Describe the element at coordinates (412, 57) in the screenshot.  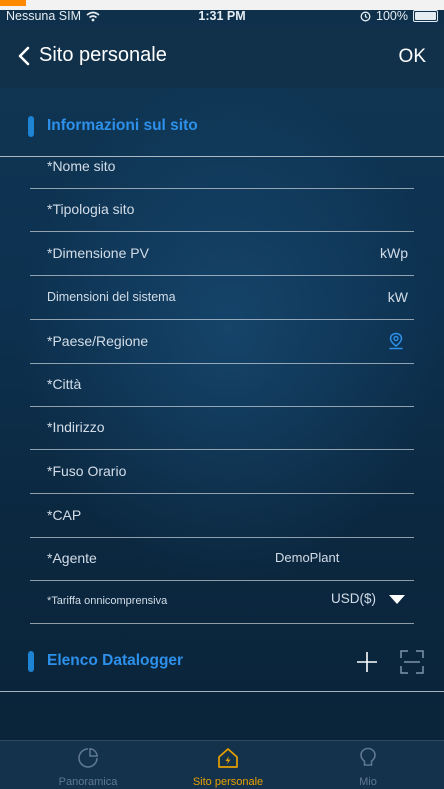
I see `ok-button: OK` at that location.